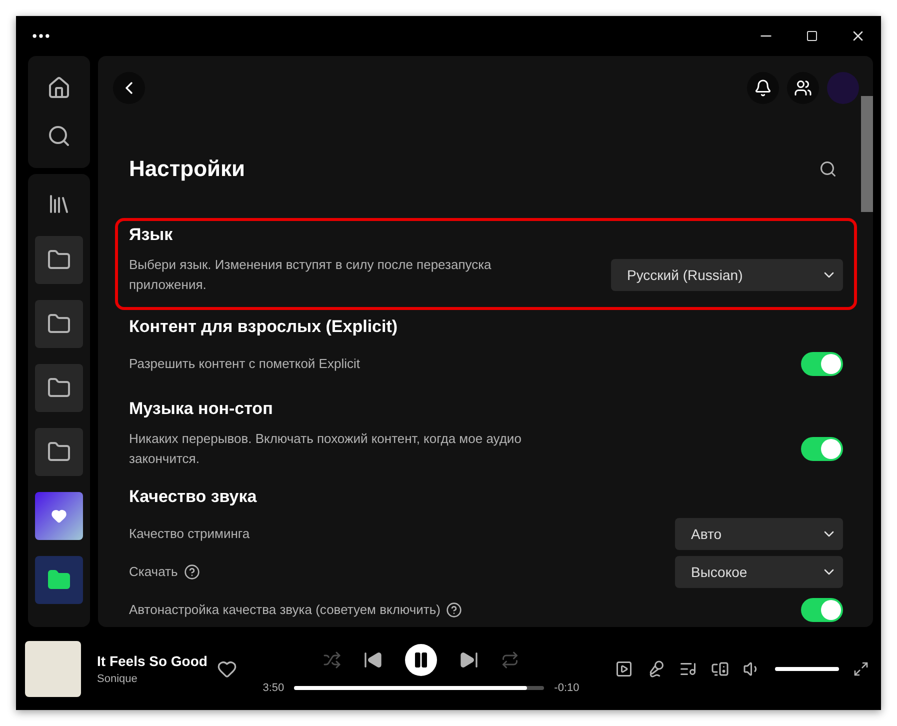 The width and height of the screenshot is (897, 726). I want to click on play-pause-button, so click(421, 660).